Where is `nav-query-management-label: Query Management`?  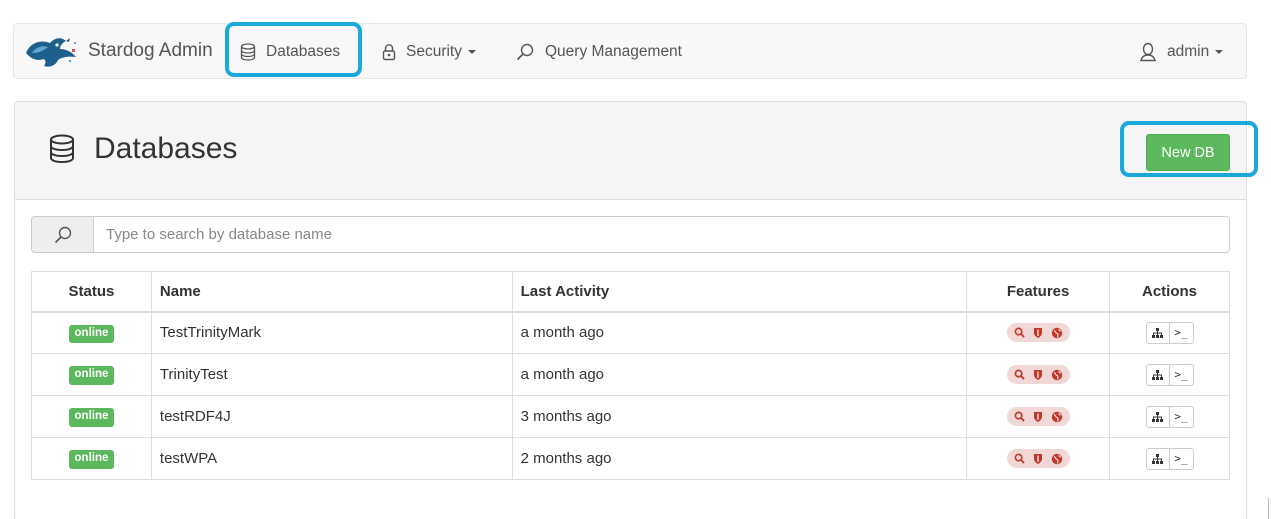
nav-query-management-label: Query Management is located at coordinates (613, 51).